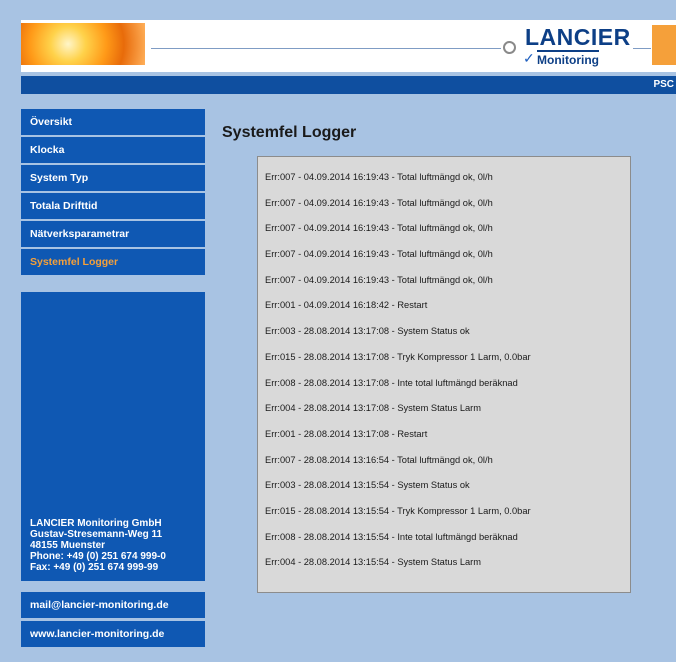 The image size is (676, 662). Describe the element at coordinates (113, 206) in the screenshot. I see `sidebar-item-totala-drifttid: Totala Drifttid` at that location.